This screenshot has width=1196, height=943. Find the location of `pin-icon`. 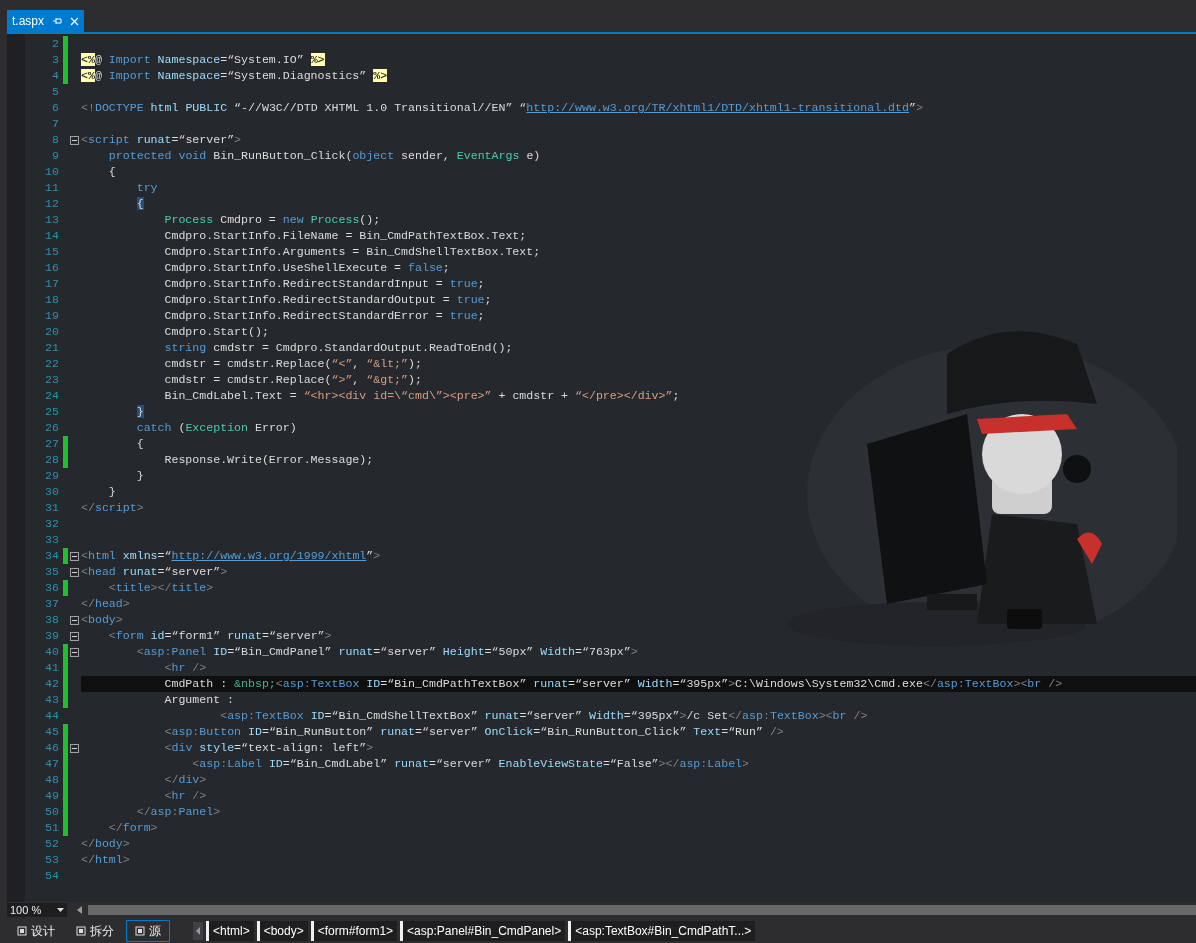

pin-icon is located at coordinates (57, 21).